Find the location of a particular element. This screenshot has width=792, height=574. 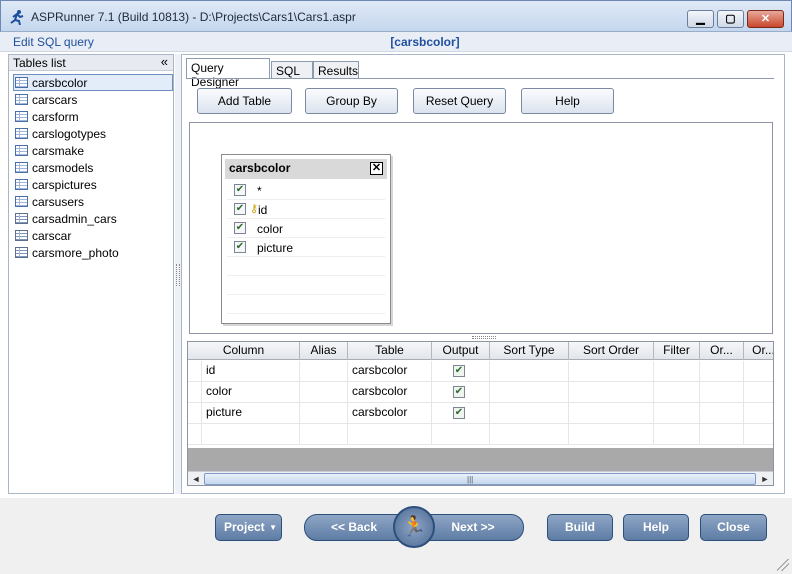

table-list-item: carscars is located at coordinates (93, 99).